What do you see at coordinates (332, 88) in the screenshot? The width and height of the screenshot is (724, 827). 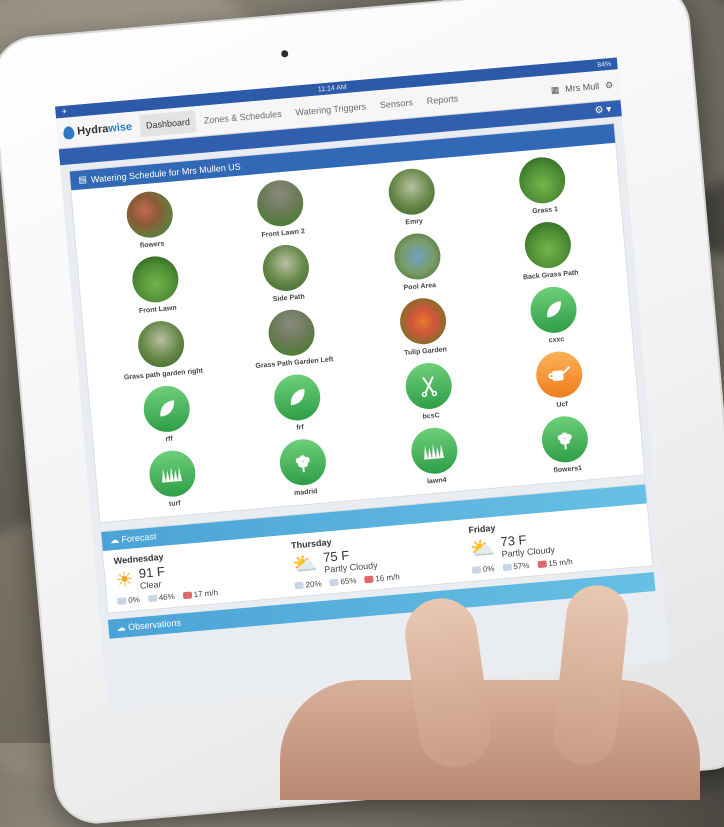 I see `status-time: 11:14 AM` at bounding box center [332, 88].